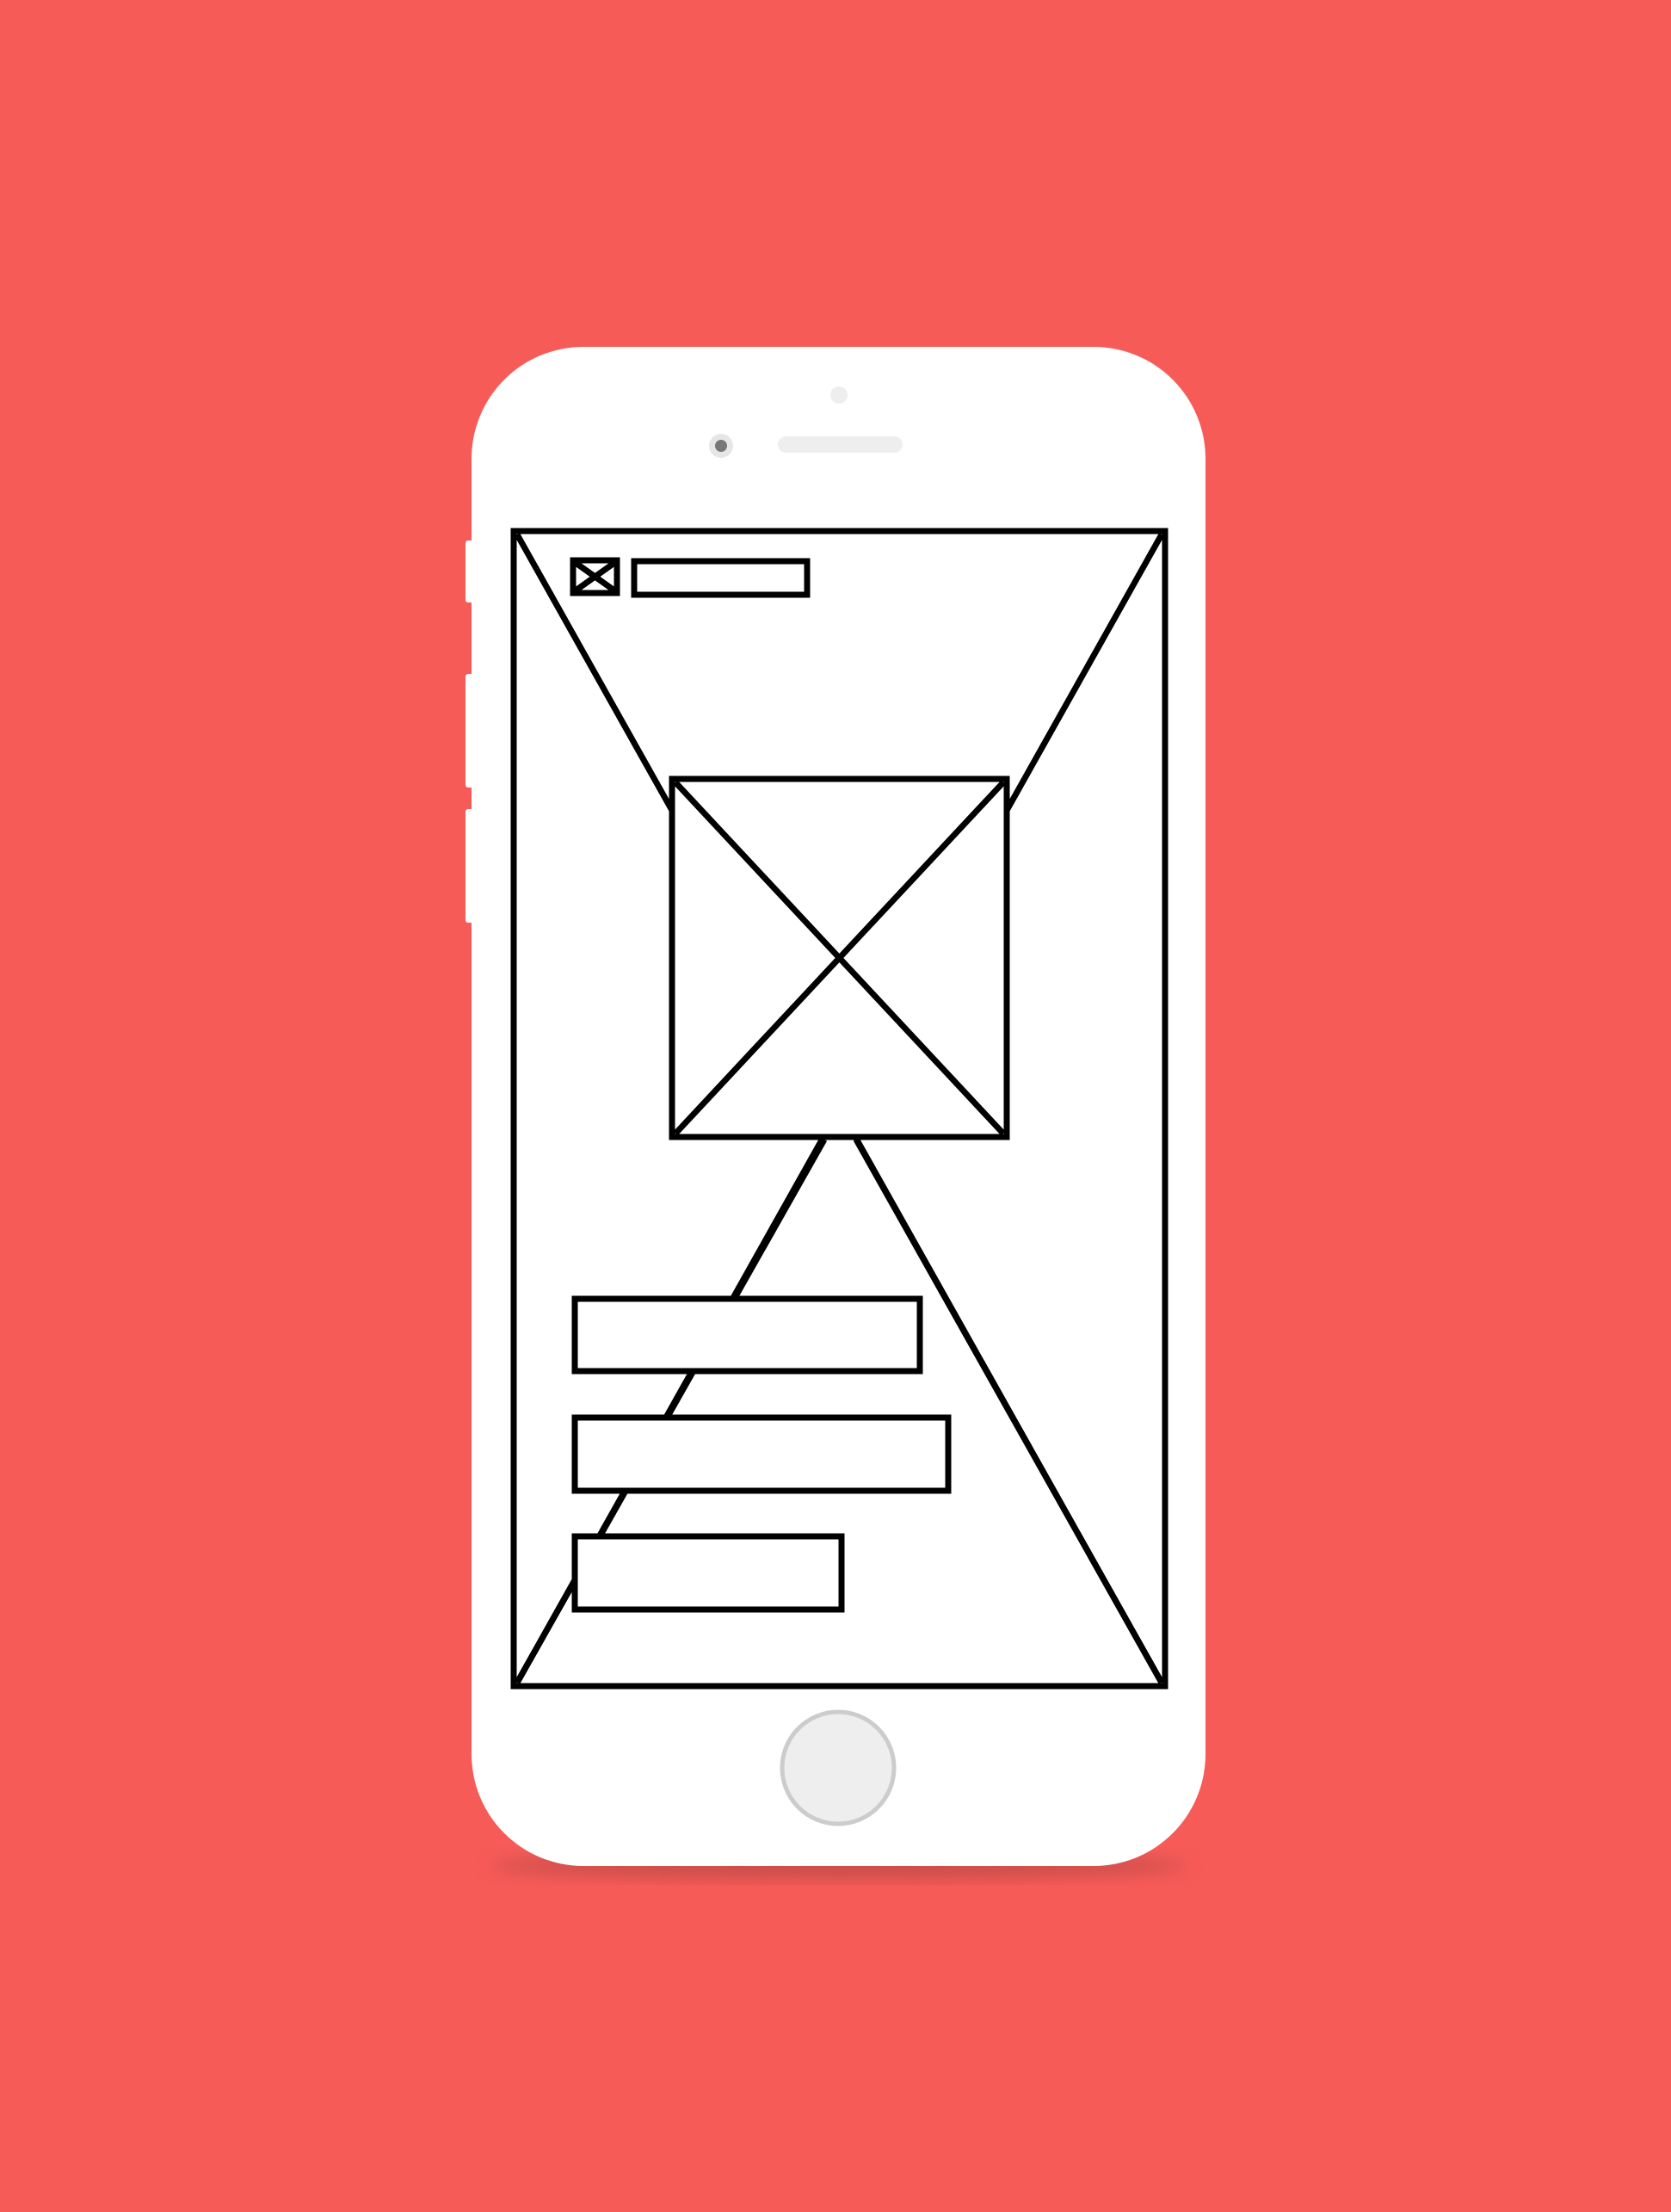 This screenshot has width=1671, height=2212. Describe the element at coordinates (838, 1767) in the screenshot. I see `home-button` at that location.